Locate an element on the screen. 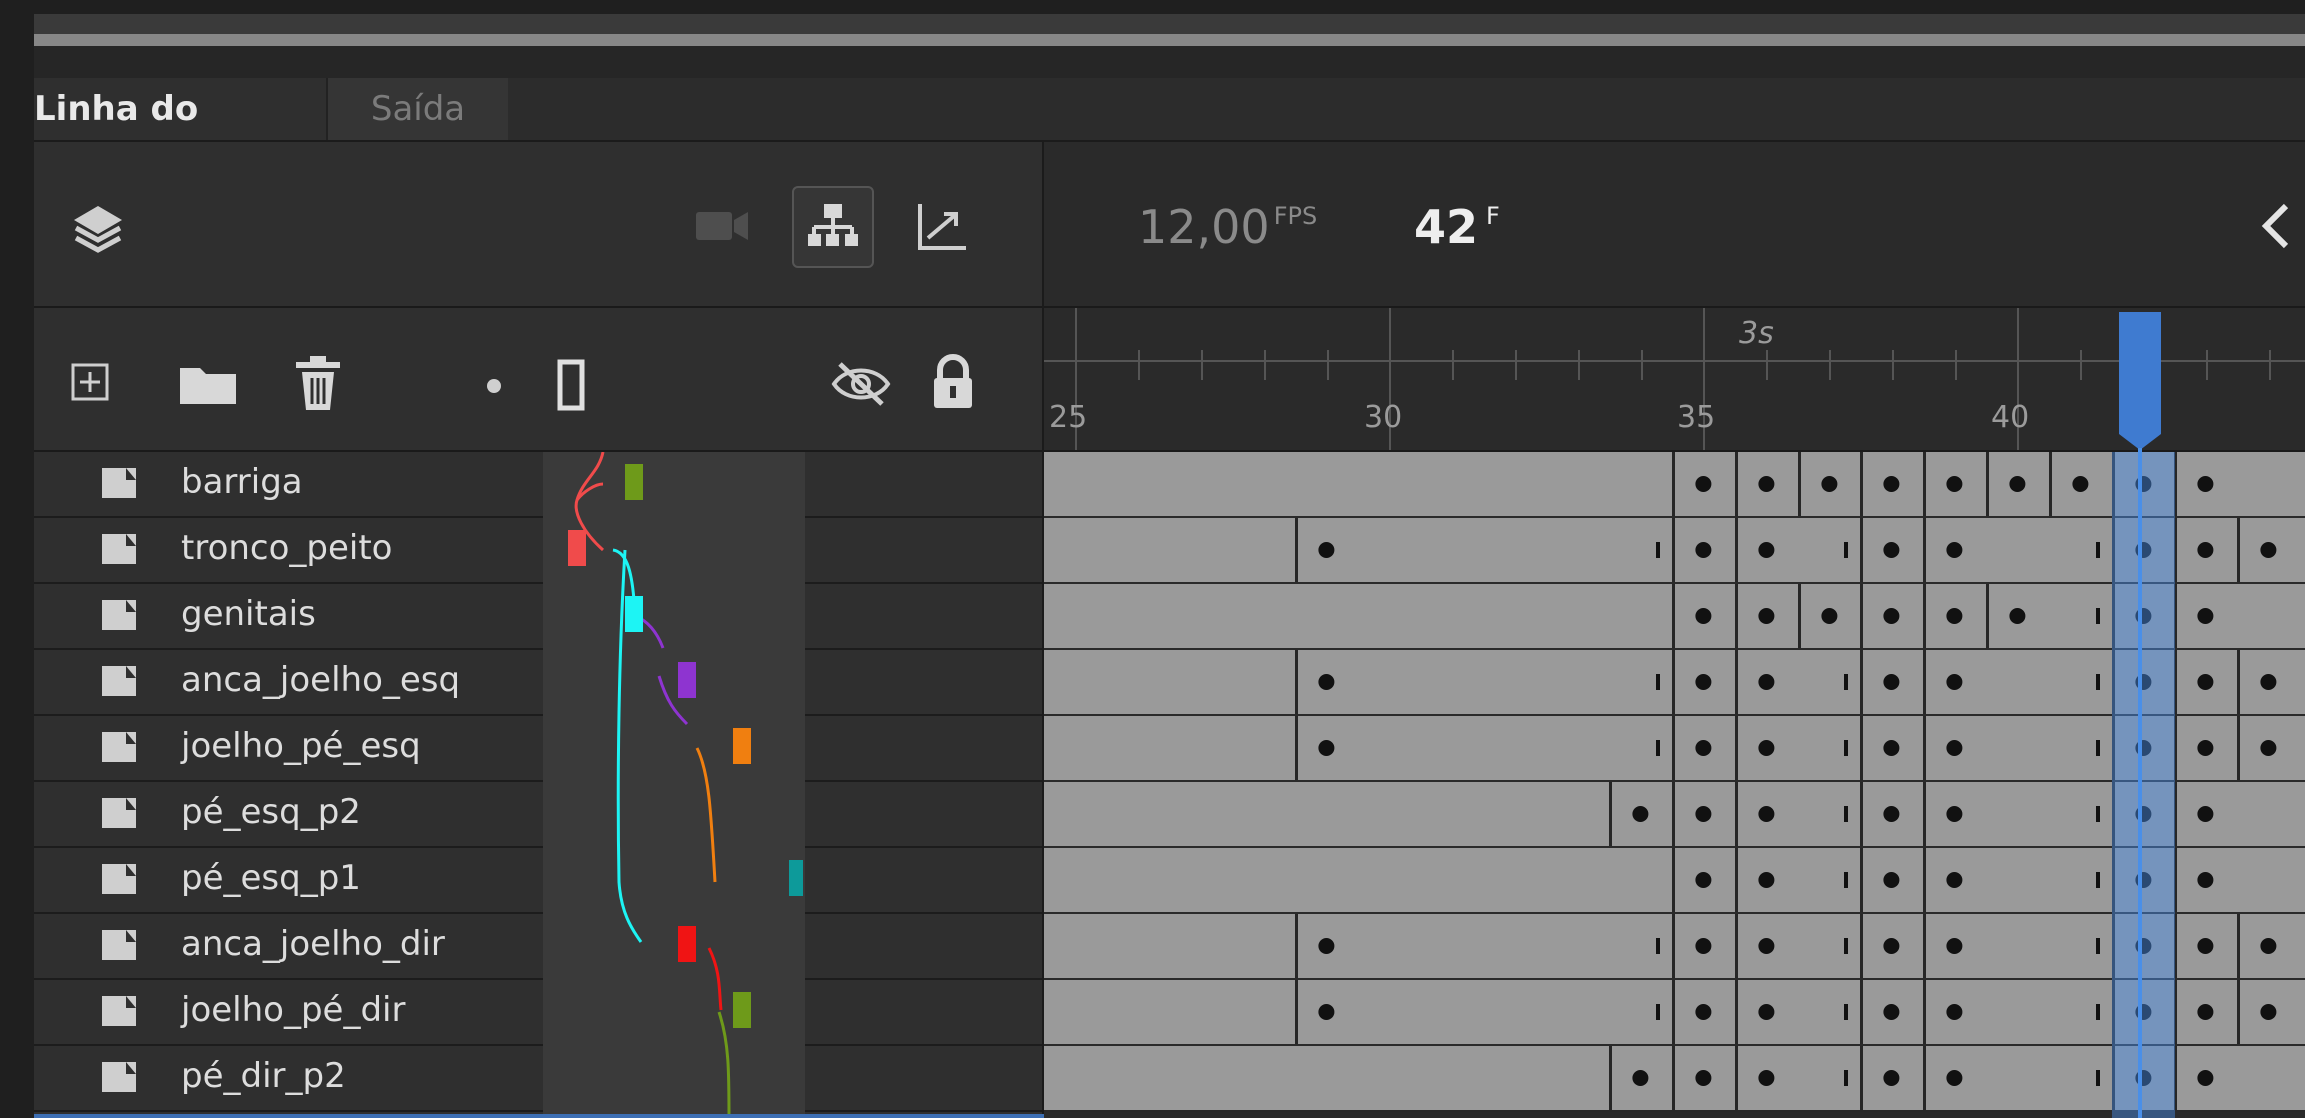 The width and height of the screenshot is (2305, 1118). layer-row: pé_esq_p1 is located at coordinates (539, 881).